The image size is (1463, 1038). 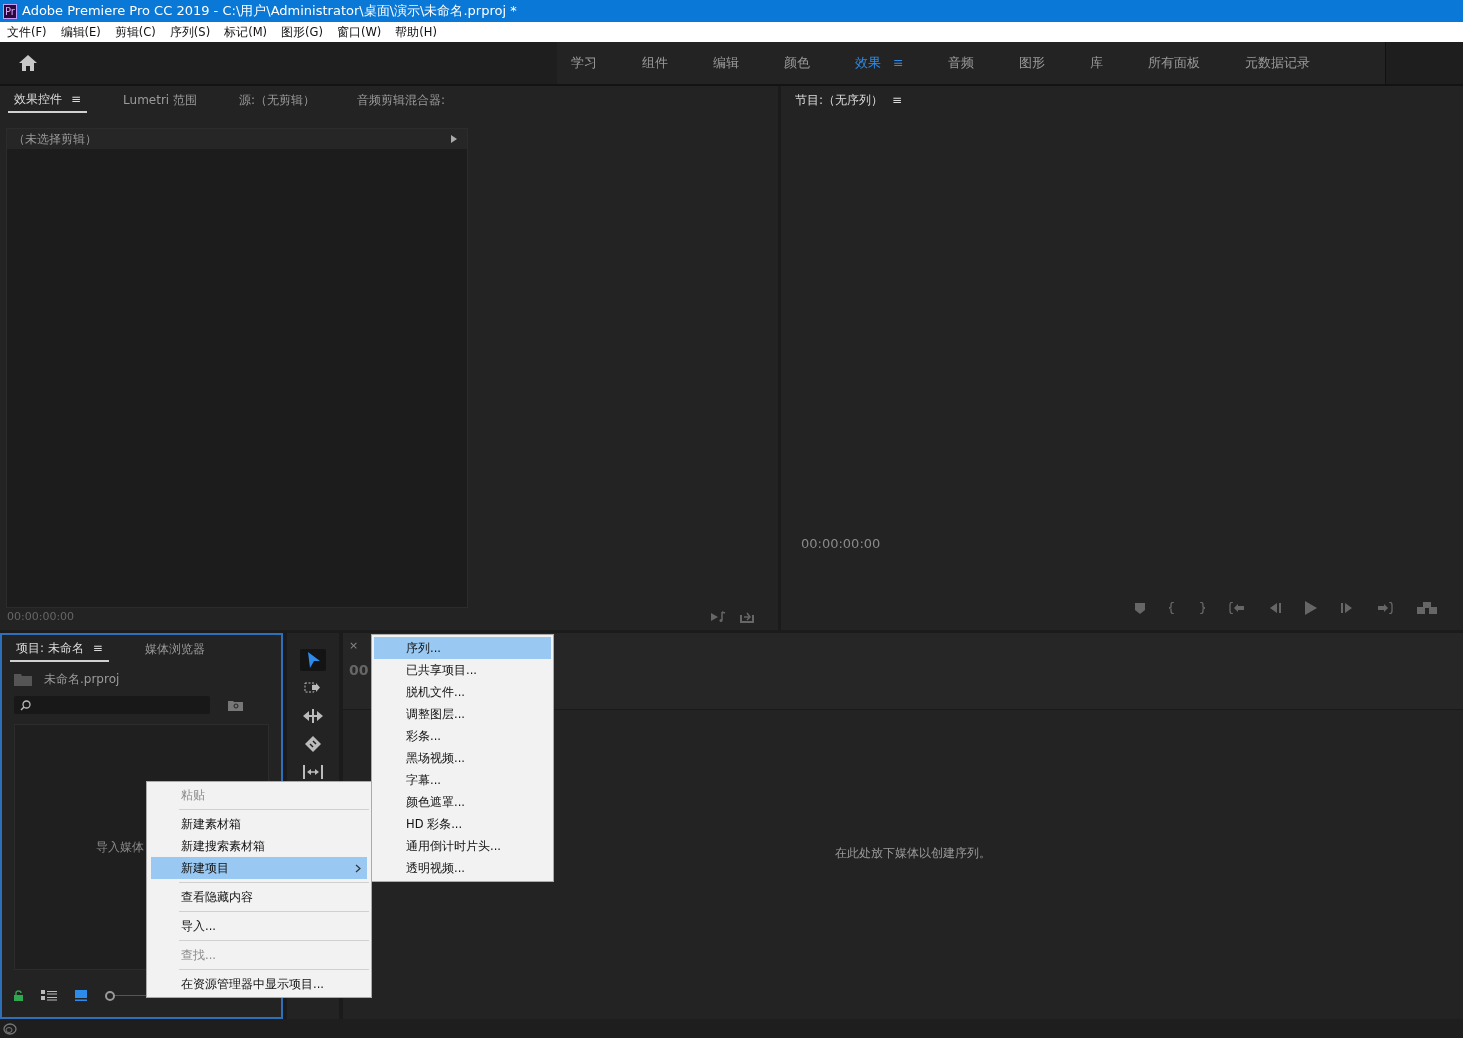 I want to click on close-button: ×, so click(x=354, y=645).